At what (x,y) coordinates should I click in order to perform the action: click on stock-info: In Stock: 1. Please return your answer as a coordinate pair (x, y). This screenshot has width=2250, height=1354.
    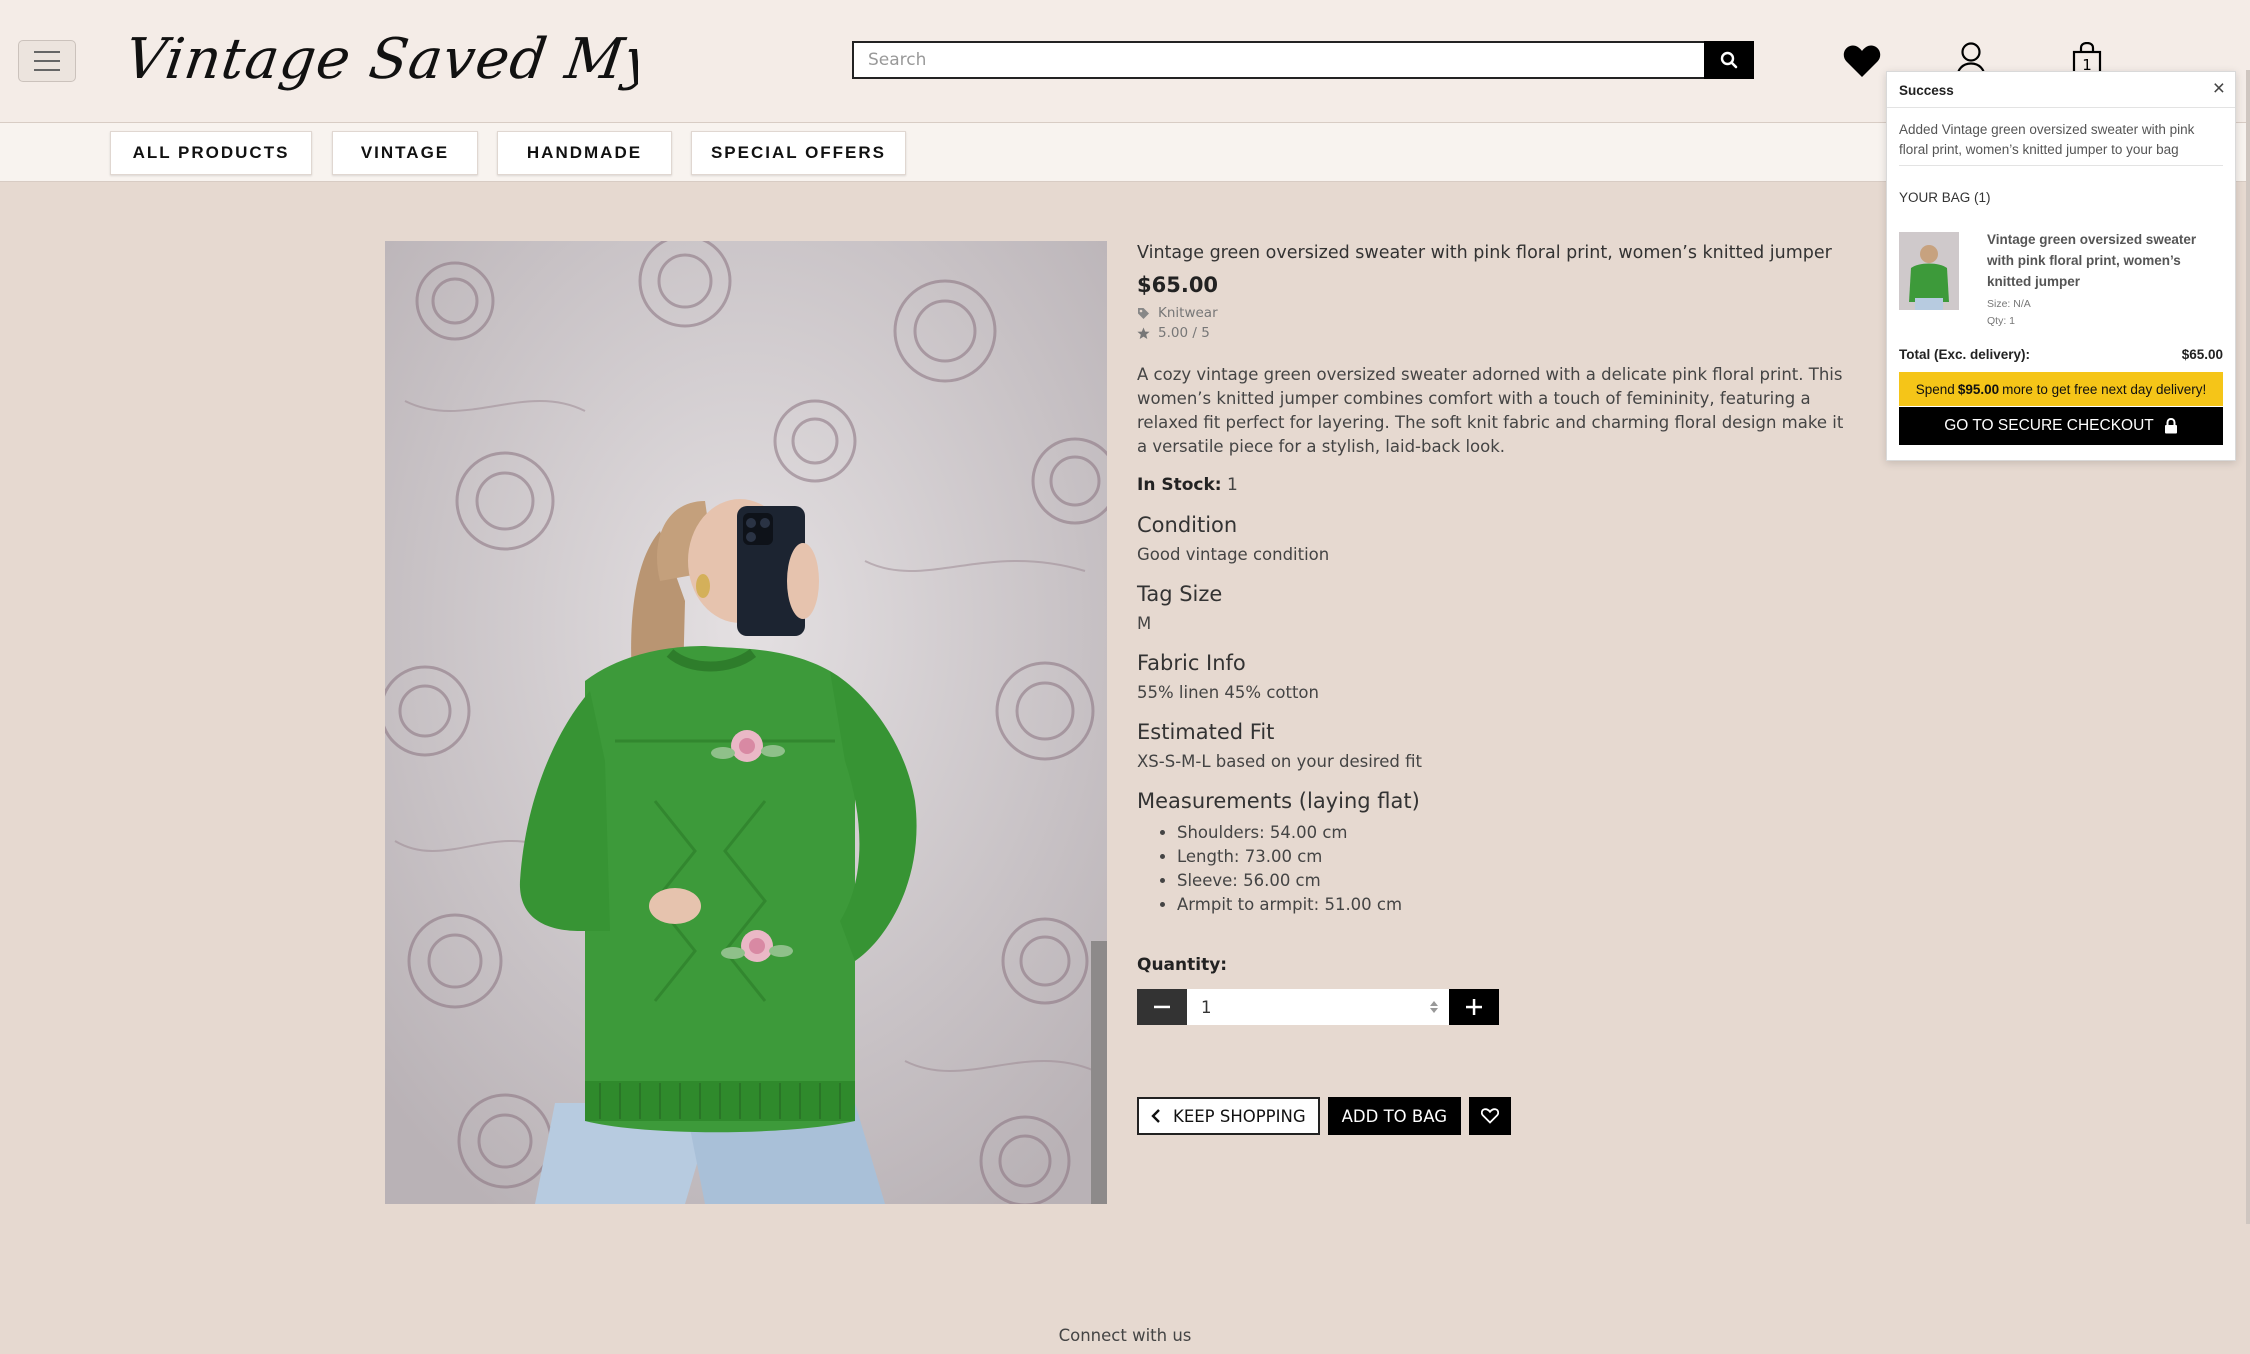
    Looking at the image, I should click on (1492, 485).